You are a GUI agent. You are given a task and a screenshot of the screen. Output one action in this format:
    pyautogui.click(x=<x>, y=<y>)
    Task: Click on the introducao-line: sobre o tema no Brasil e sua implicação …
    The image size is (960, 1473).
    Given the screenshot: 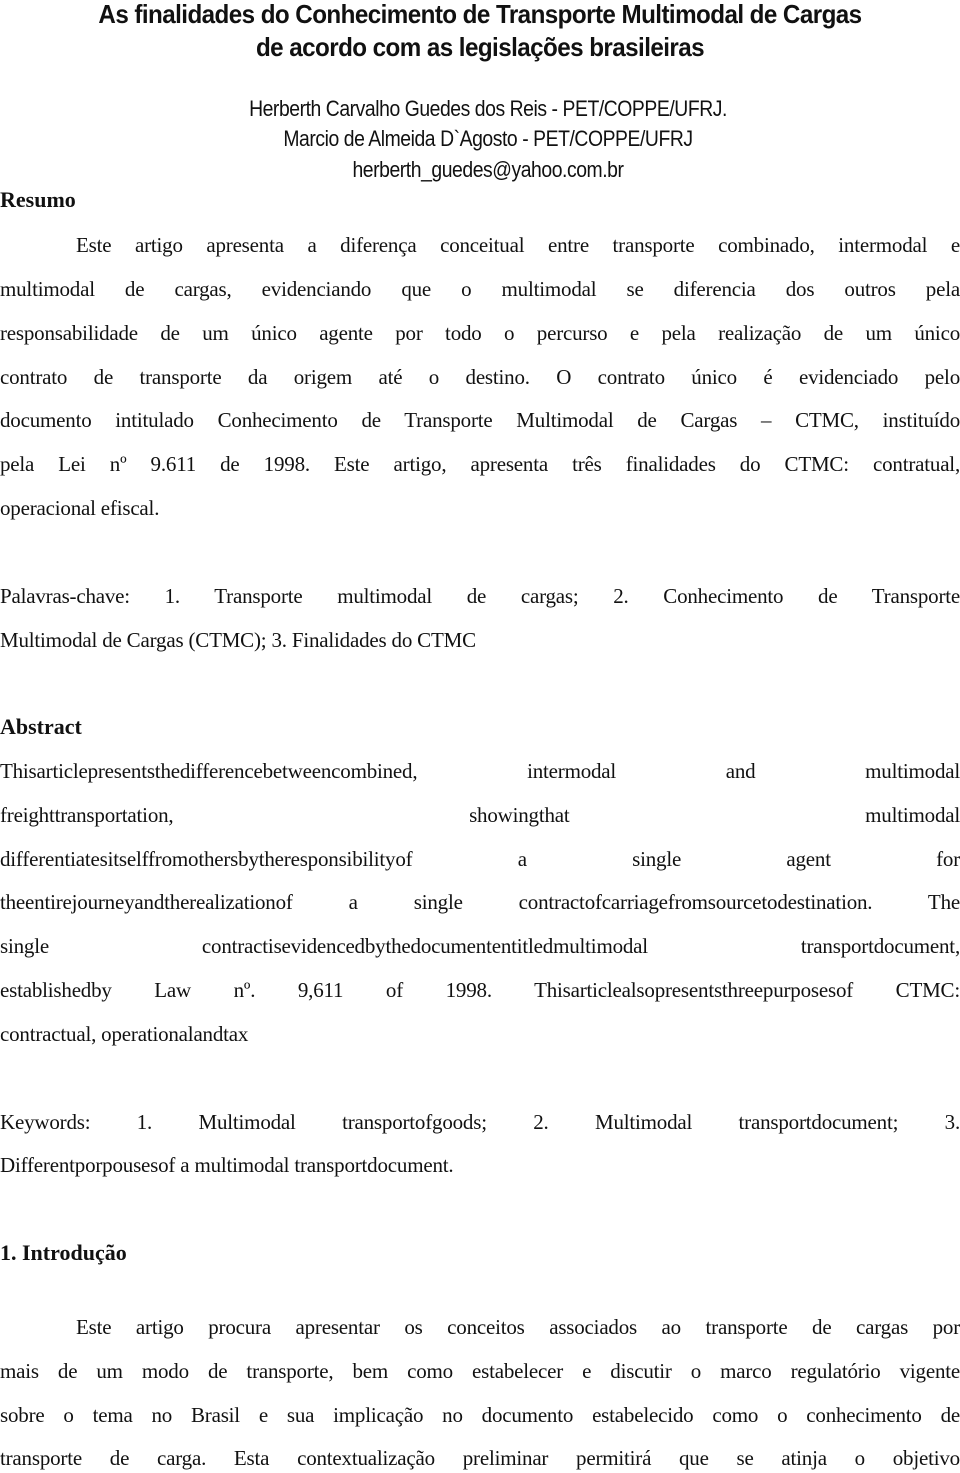 What is the action you would take?
    pyautogui.click(x=480, y=1415)
    